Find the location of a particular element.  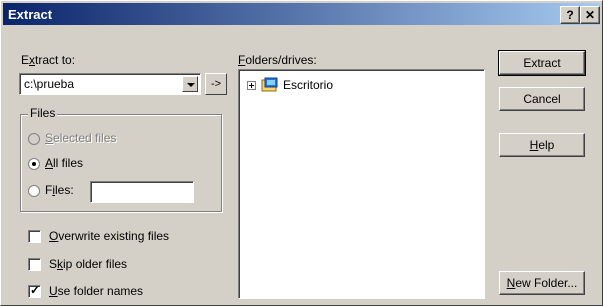

files-pattern-radio is located at coordinates (34, 191).